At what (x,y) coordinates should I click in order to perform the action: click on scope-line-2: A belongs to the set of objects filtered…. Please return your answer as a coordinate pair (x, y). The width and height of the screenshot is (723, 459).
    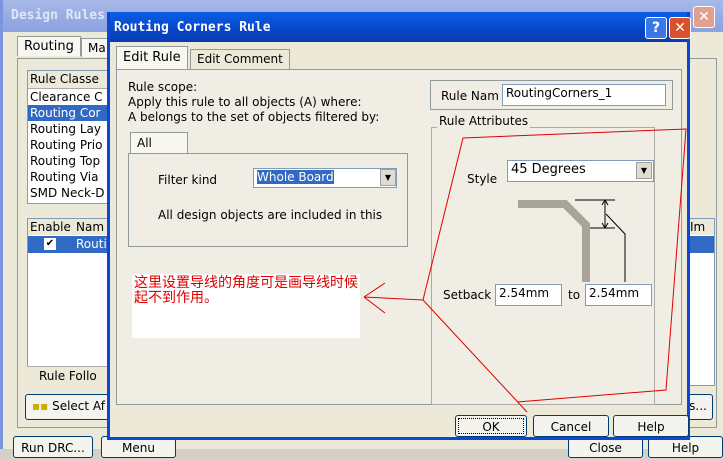
    Looking at the image, I should click on (254, 117).